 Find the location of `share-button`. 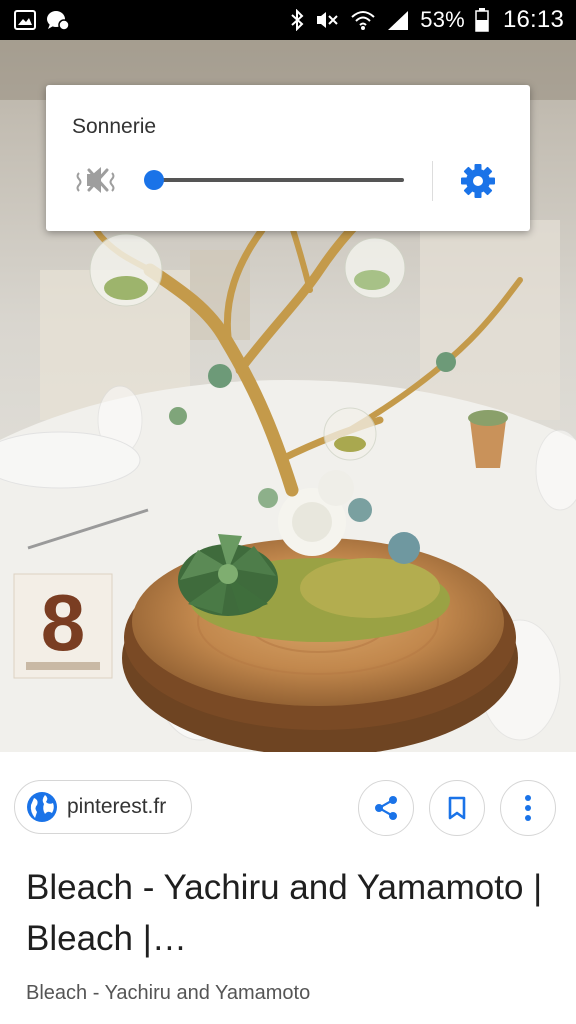

share-button is located at coordinates (386, 808).